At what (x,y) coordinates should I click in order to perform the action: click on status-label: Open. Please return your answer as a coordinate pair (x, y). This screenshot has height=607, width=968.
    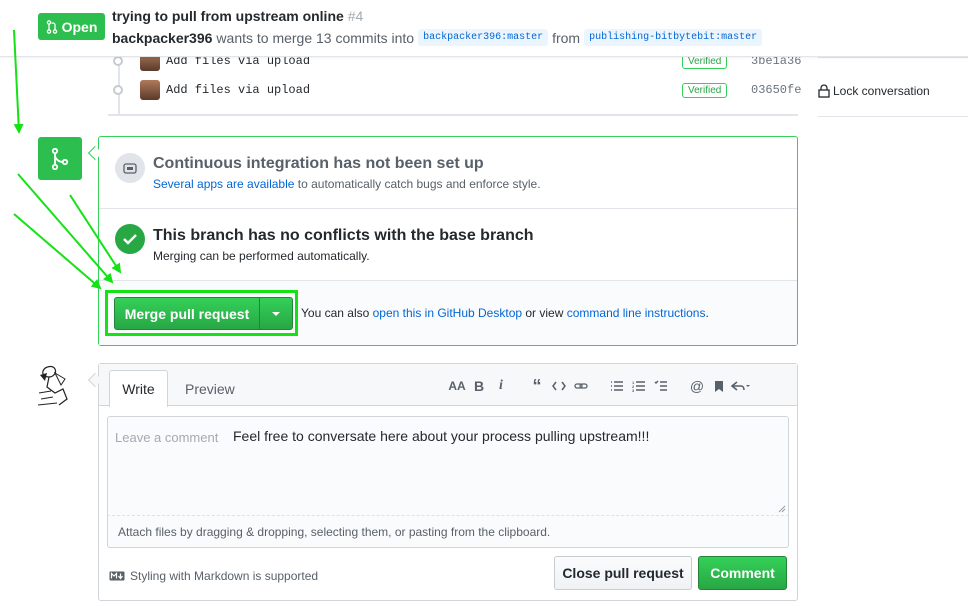
    Looking at the image, I should click on (79, 26).